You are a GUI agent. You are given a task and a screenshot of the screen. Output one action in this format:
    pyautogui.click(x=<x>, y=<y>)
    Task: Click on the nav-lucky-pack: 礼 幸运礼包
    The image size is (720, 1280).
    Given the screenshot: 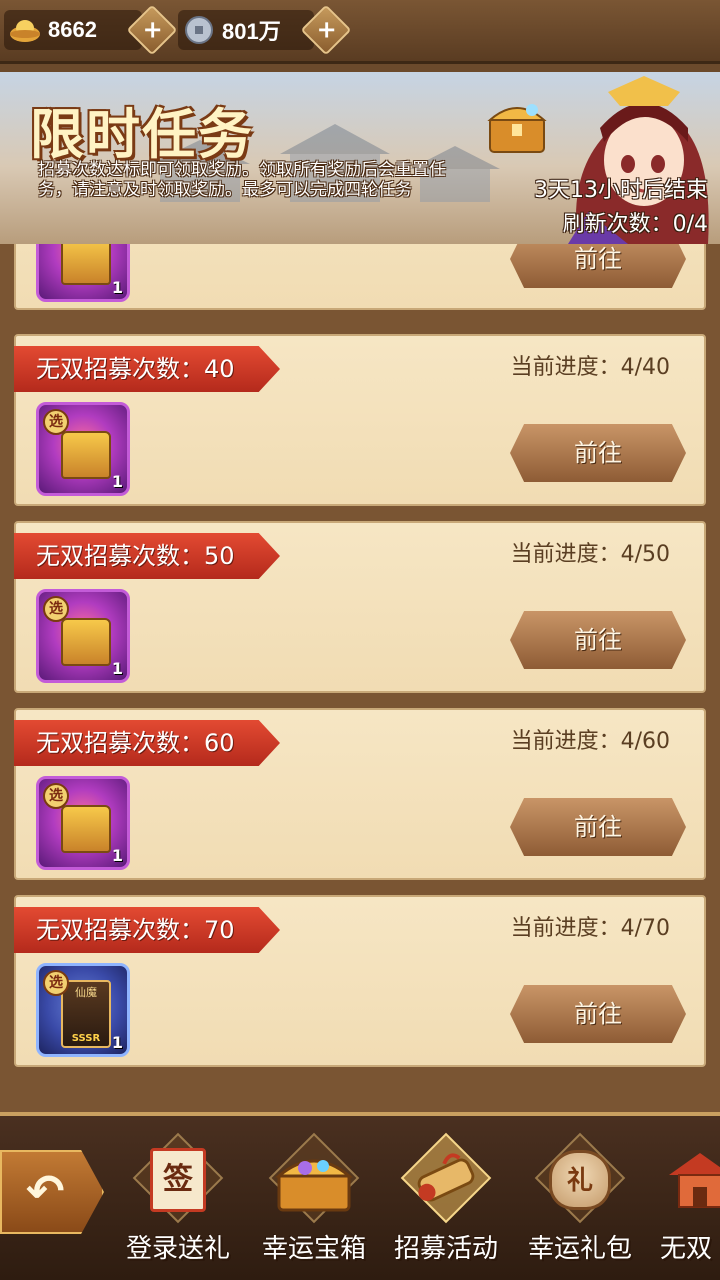 What is the action you would take?
    pyautogui.click(x=580, y=1202)
    